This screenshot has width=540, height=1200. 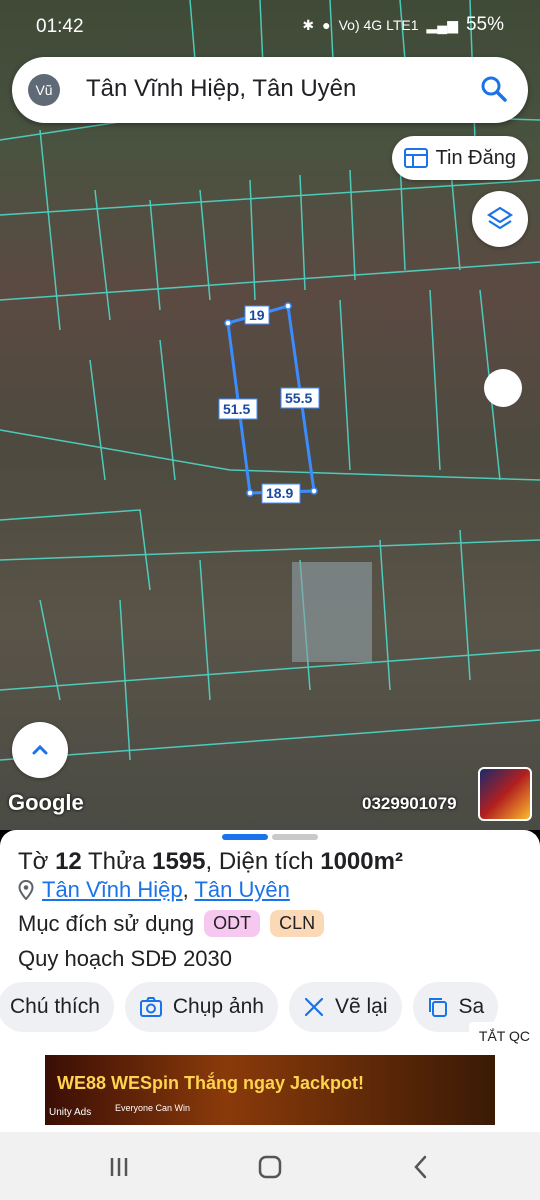 I want to click on badge-cln: CLN, so click(x=297, y=923).